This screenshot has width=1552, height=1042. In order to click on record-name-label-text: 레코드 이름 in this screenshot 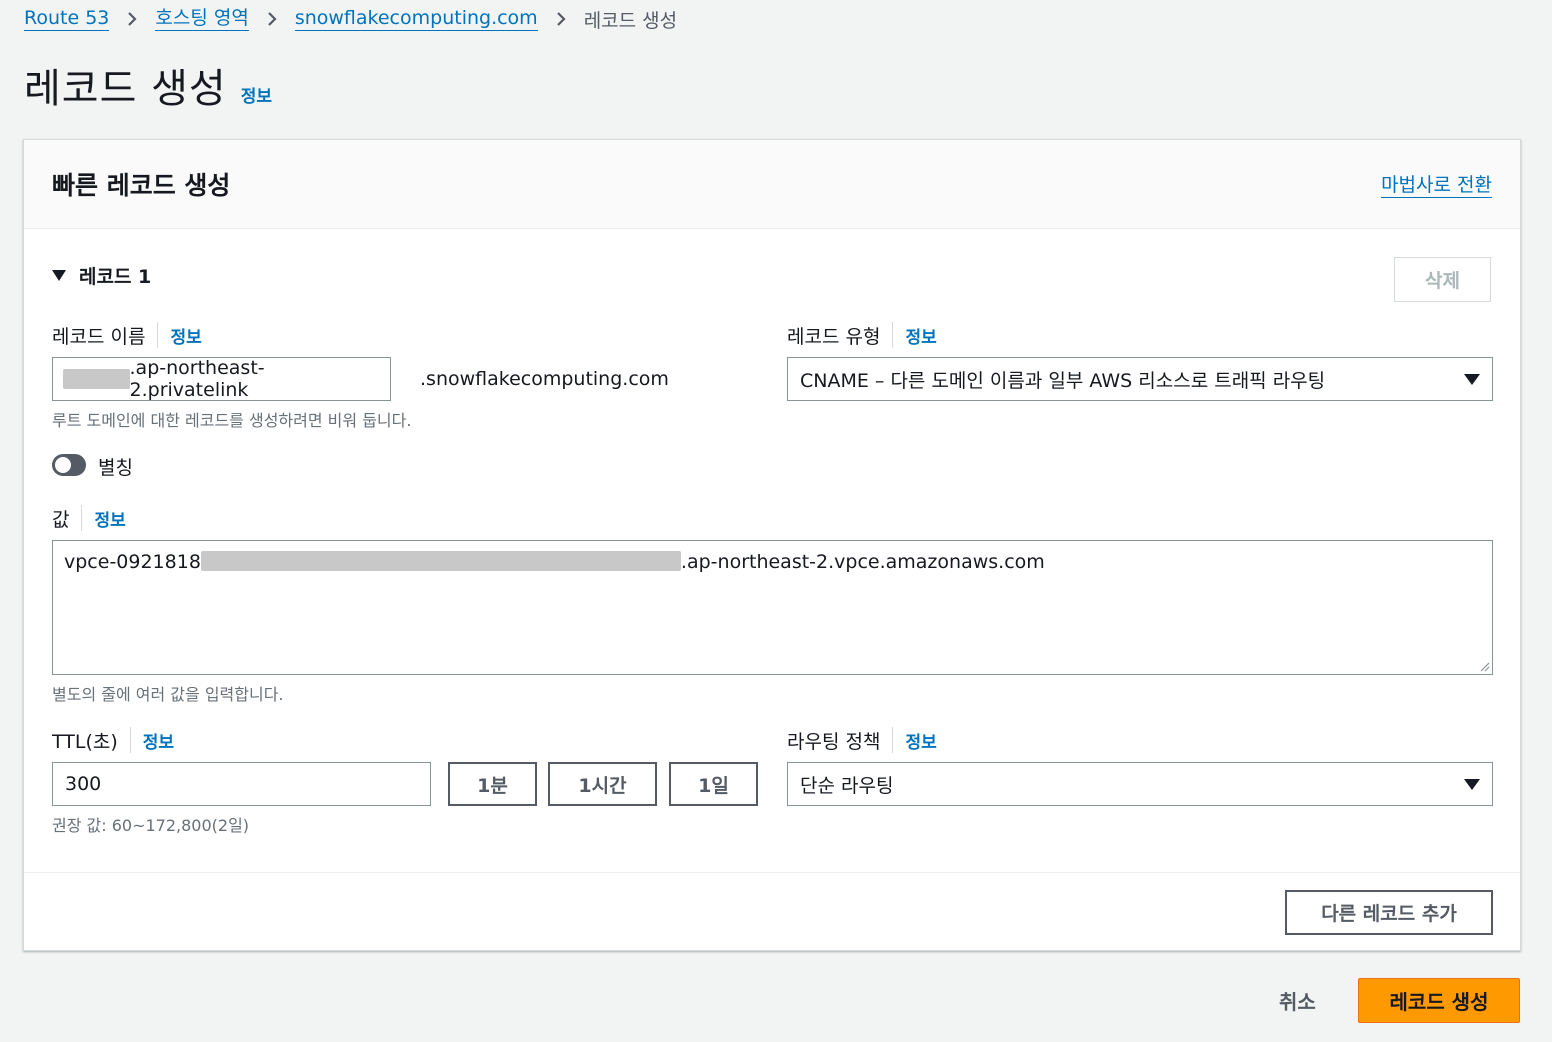, I will do `click(99, 336)`.